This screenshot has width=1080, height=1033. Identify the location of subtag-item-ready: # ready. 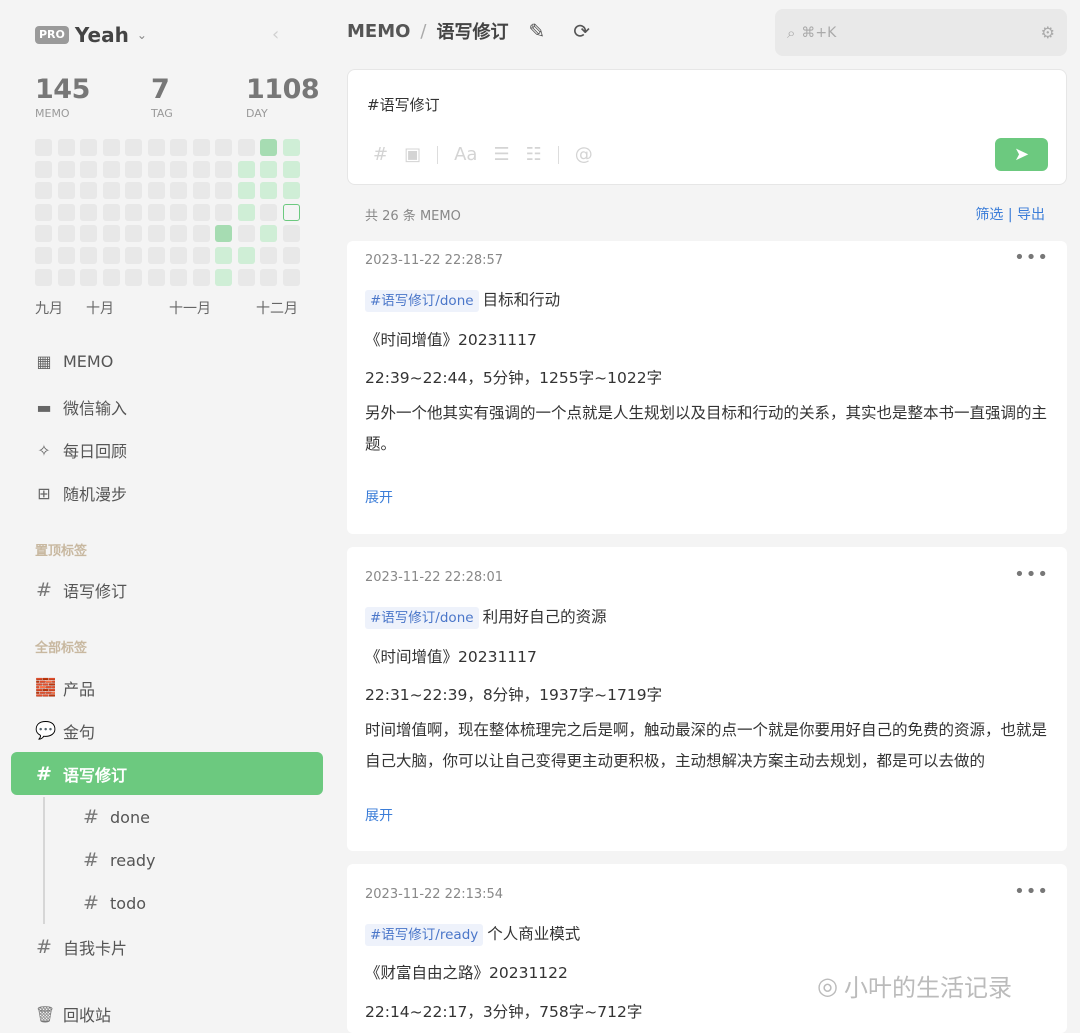
(118, 860).